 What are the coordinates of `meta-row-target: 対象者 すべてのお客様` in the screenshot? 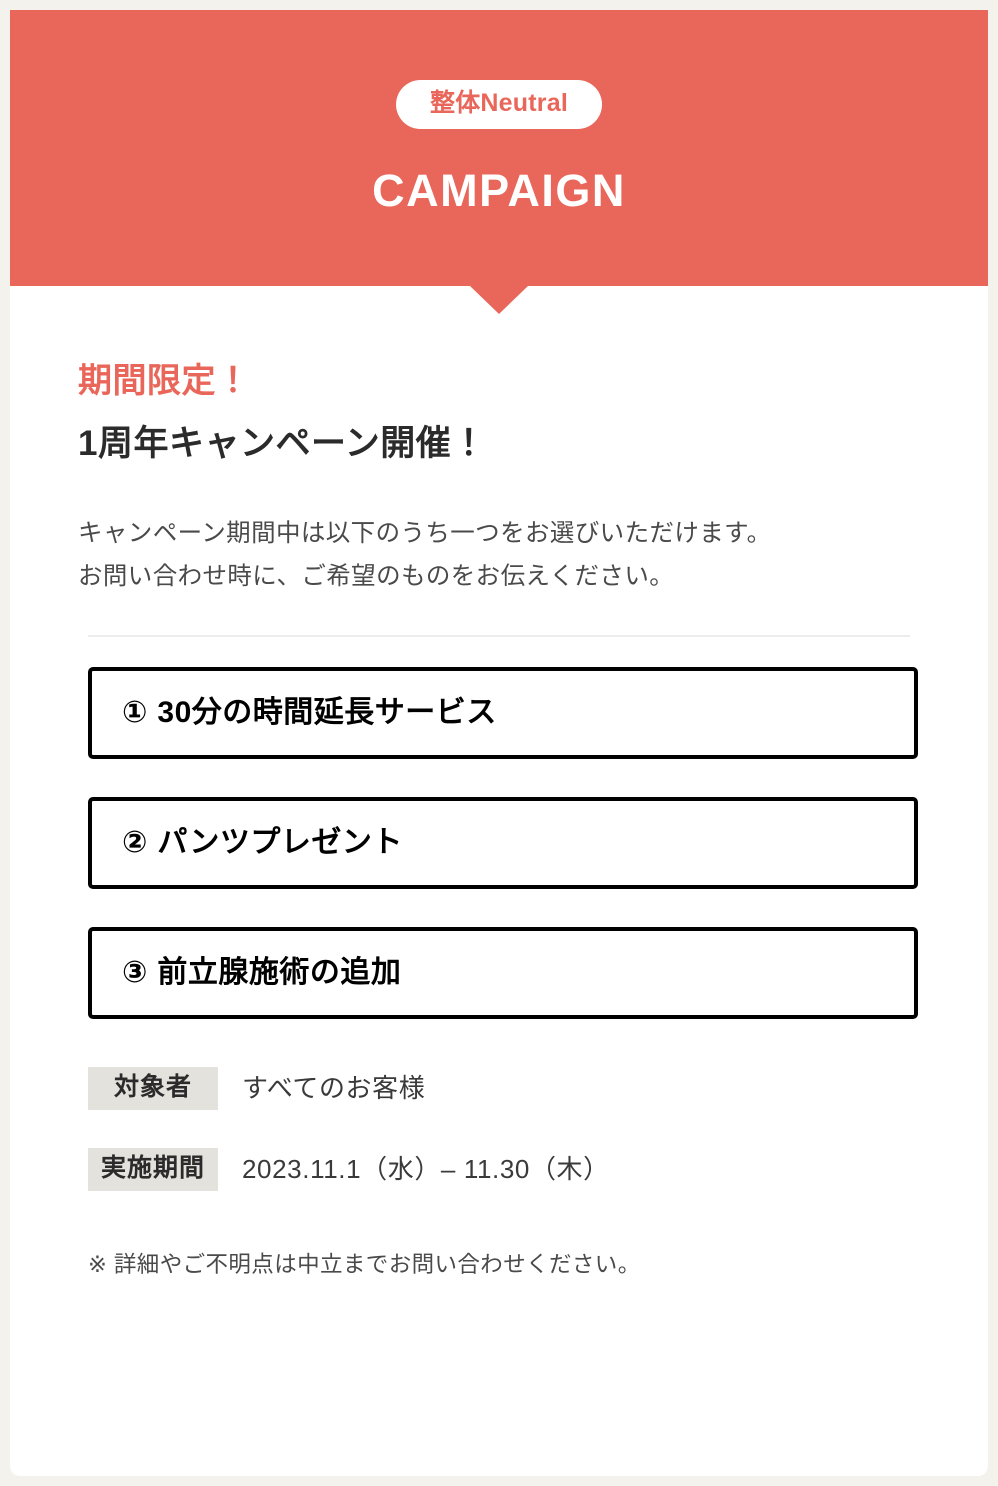 It's located at (504, 1088).